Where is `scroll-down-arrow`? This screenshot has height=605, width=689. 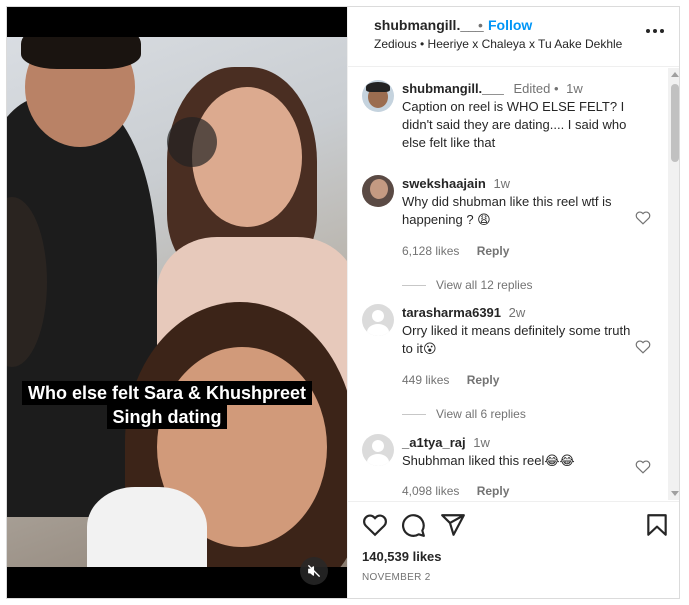
scroll-down-arrow is located at coordinates (675, 493).